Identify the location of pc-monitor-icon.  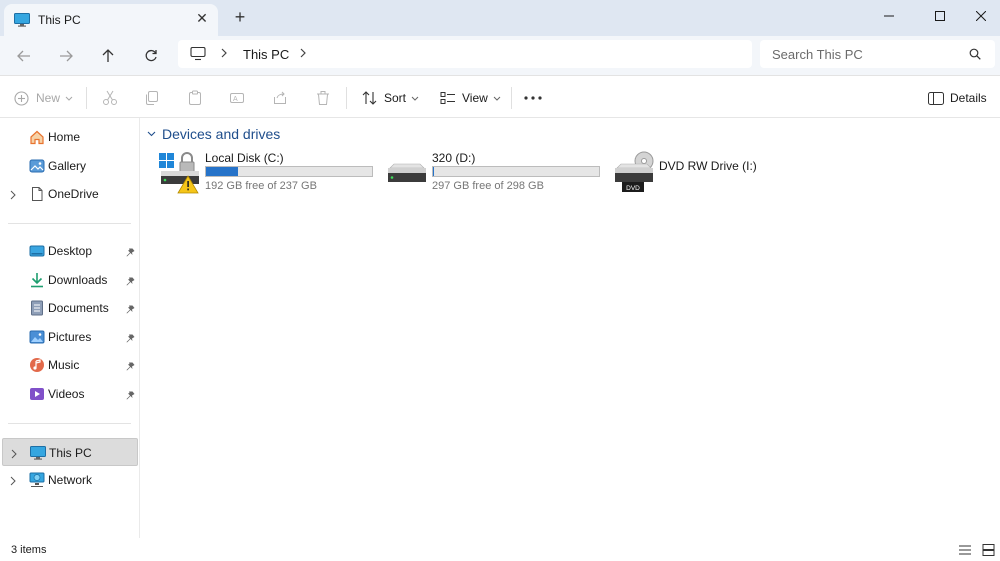
(38, 453).